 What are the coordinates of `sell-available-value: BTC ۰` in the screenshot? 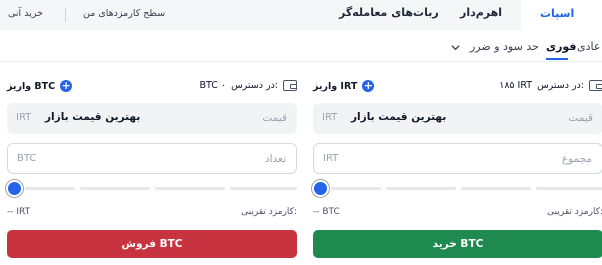 It's located at (213, 85).